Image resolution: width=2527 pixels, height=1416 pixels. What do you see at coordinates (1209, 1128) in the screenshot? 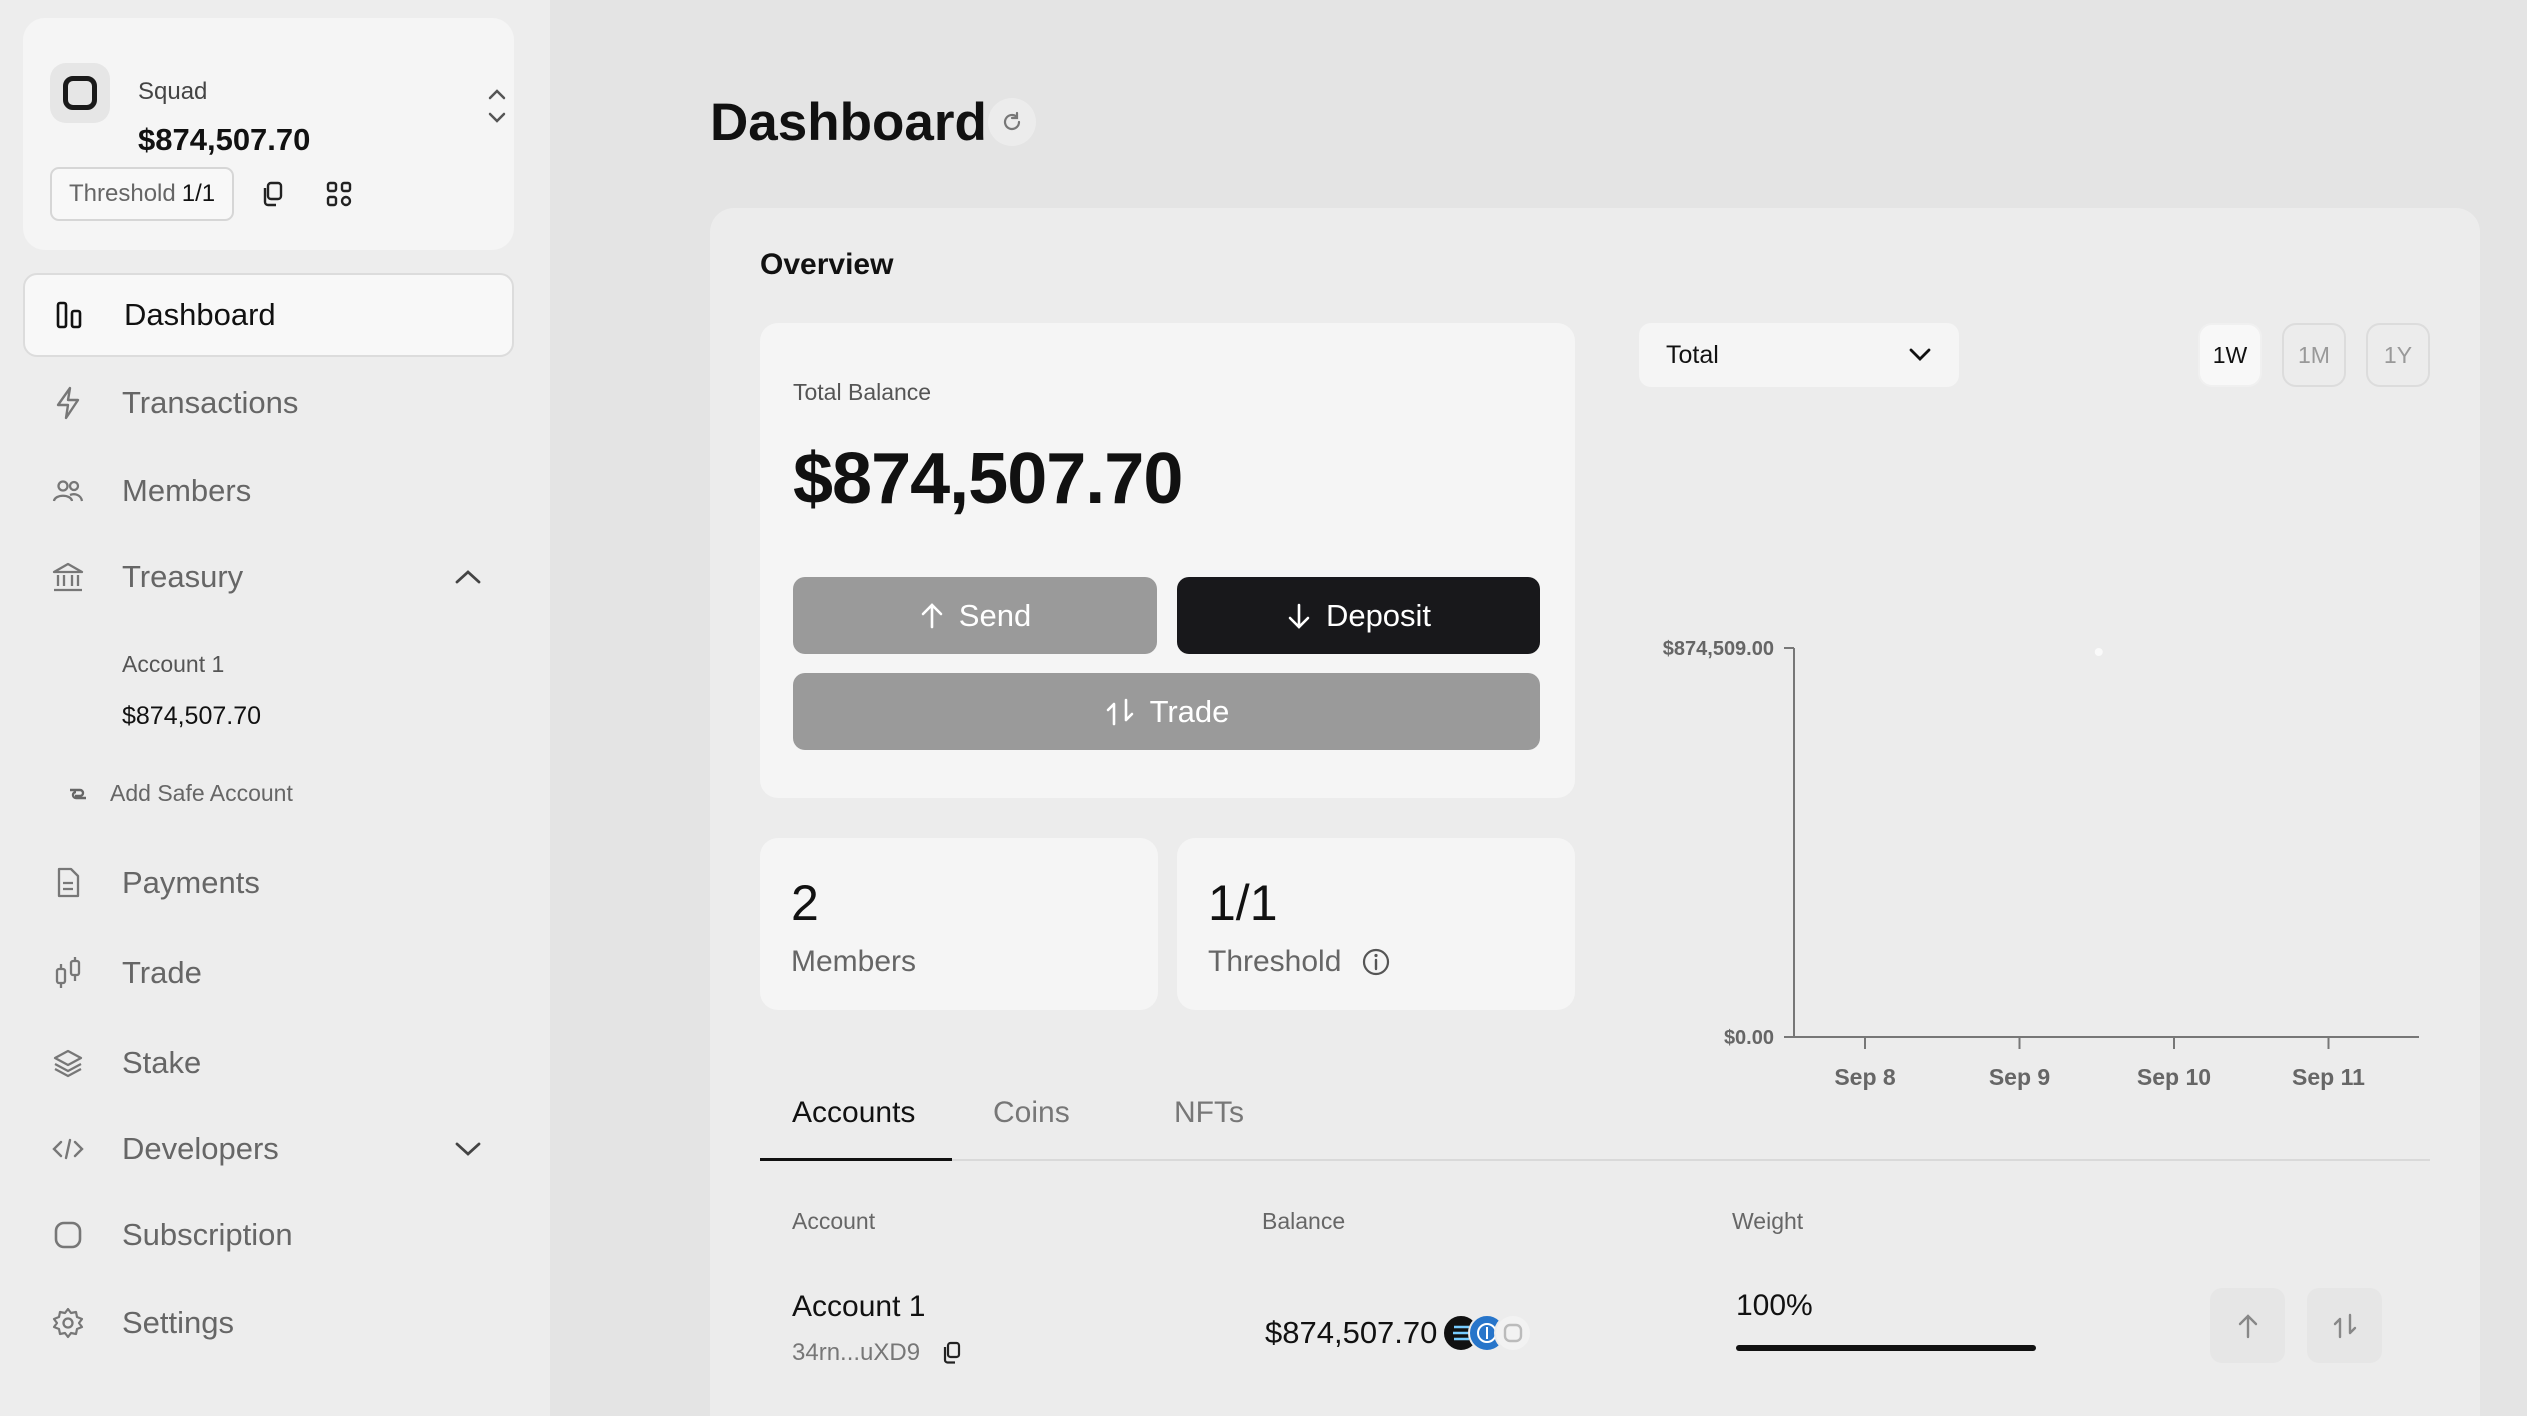
I see `tab-nfts: NFTs` at bounding box center [1209, 1128].